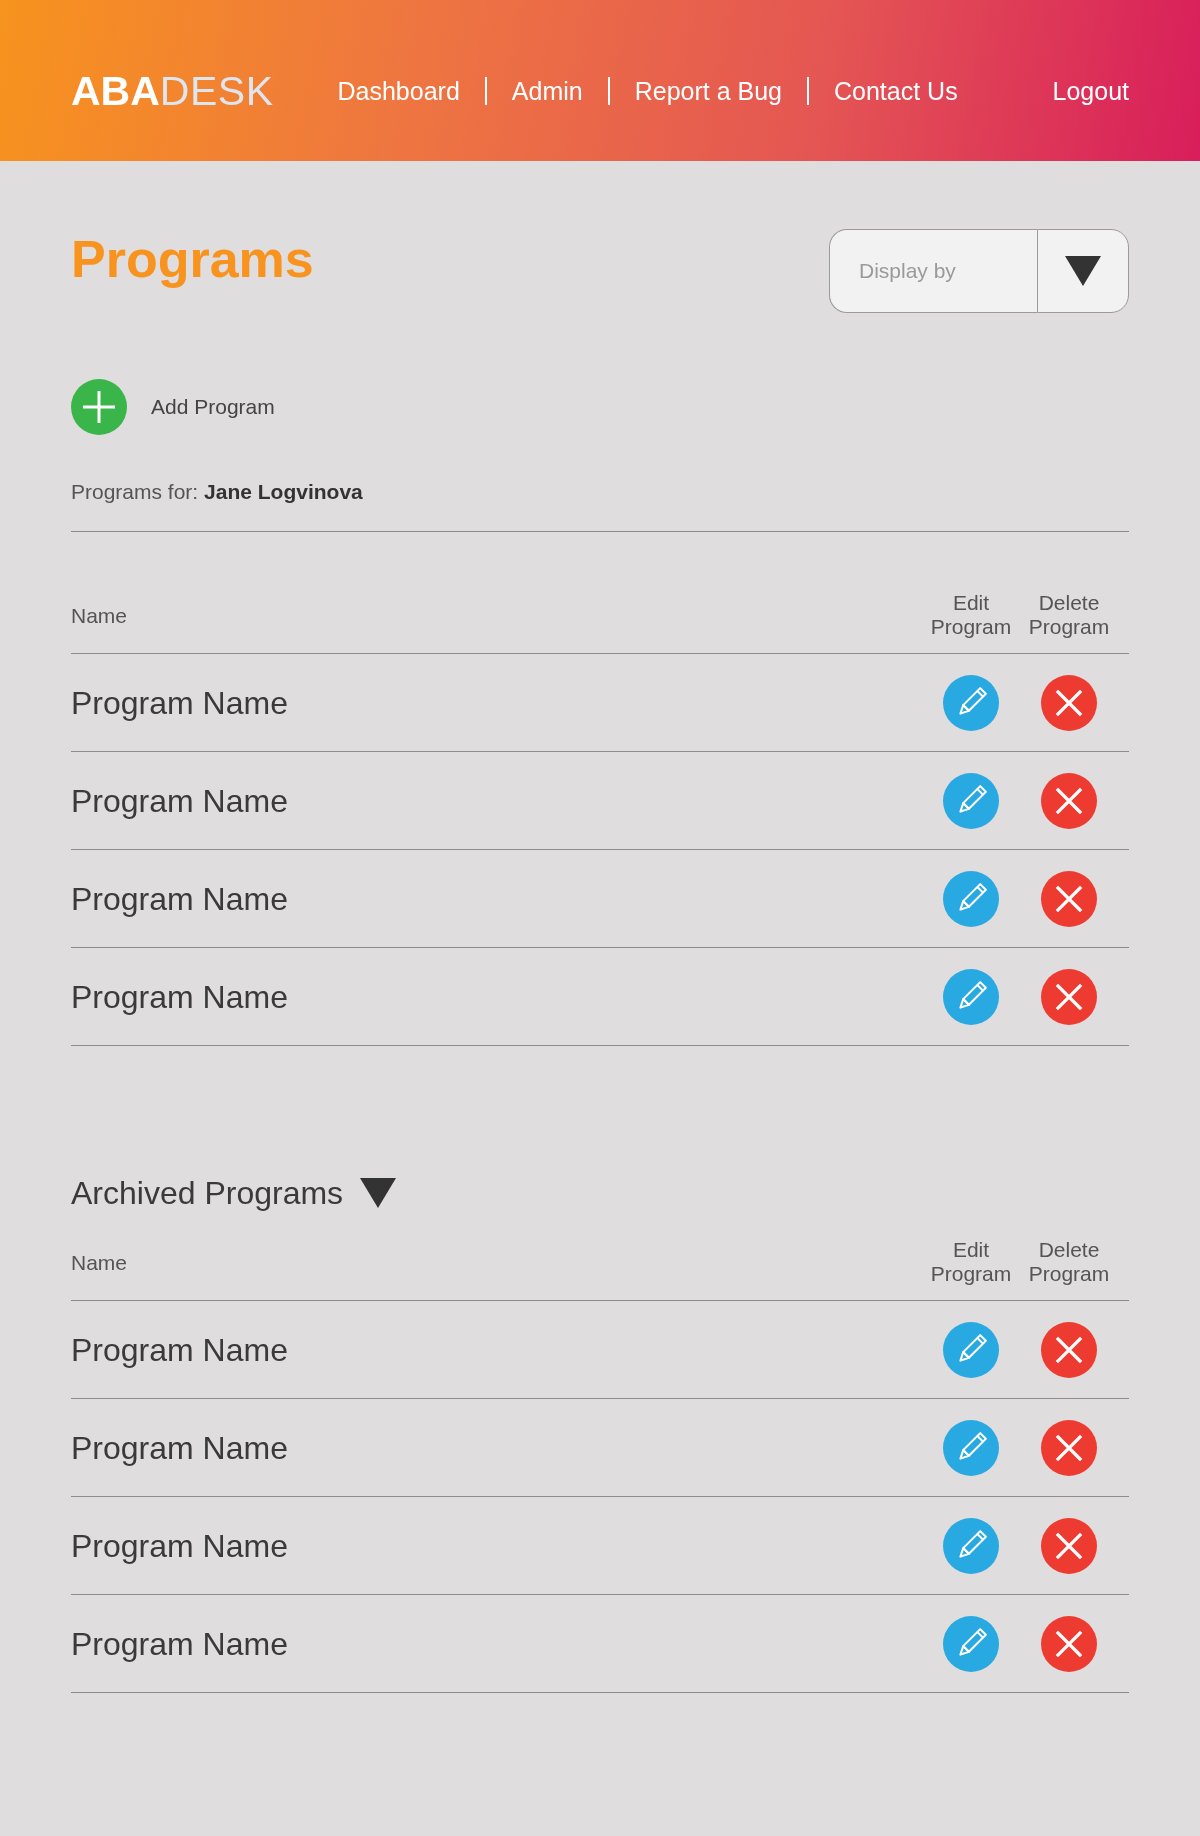  I want to click on programs-for-text: Programs for: Jane Logvinova, so click(217, 492).